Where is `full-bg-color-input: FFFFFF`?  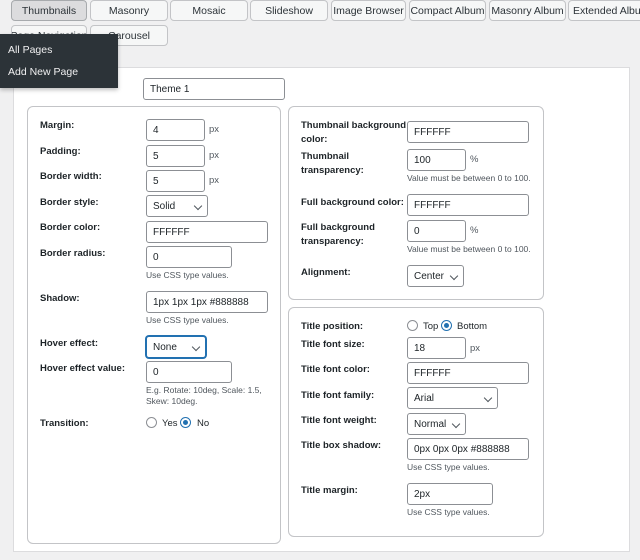 full-bg-color-input: FFFFFF is located at coordinates (468, 205).